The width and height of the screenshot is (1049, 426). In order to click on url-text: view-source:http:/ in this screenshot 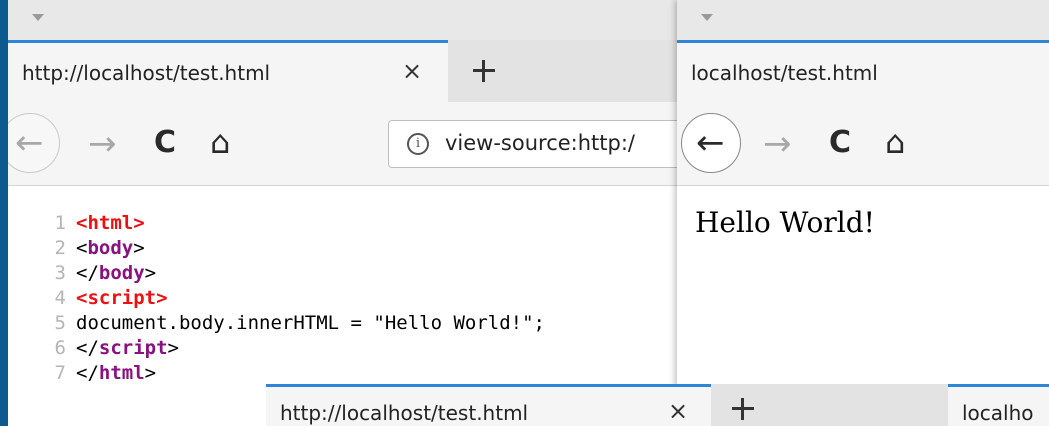, I will do `click(540, 143)`.